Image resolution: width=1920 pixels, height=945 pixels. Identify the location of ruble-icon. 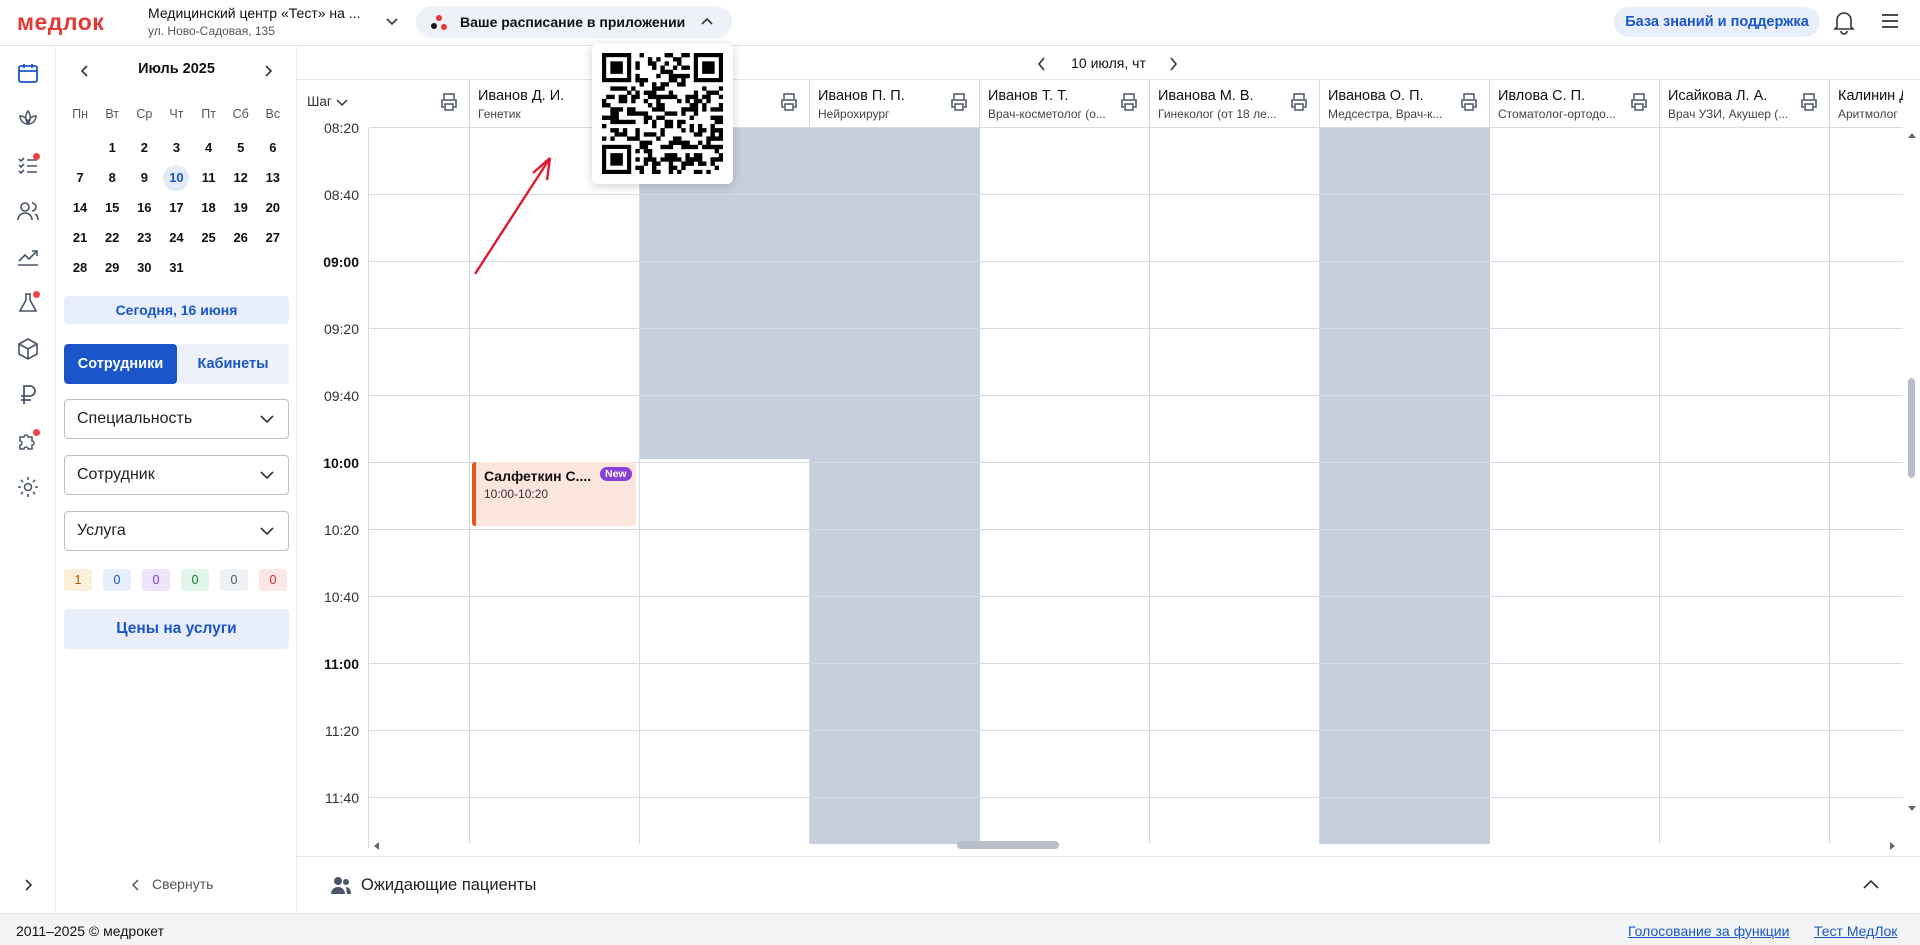
(28, 395).